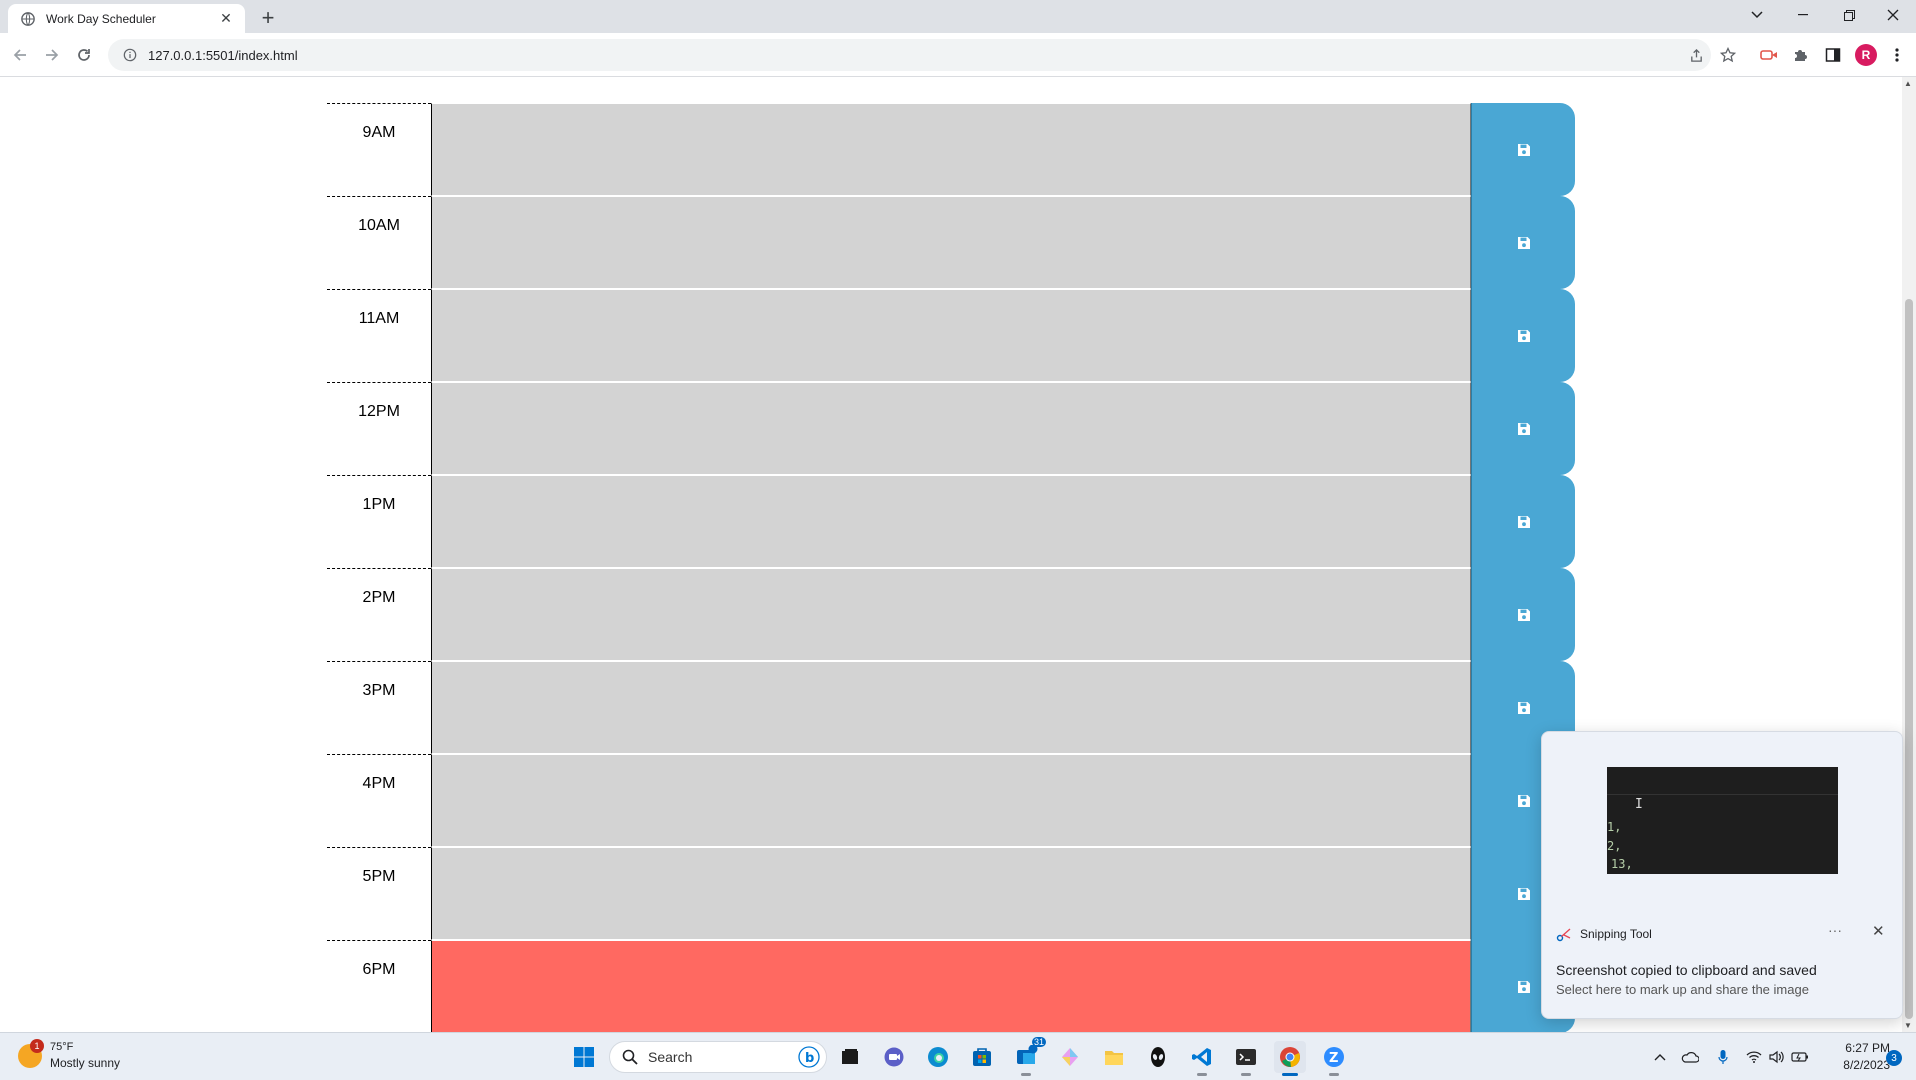  What do you see at coordinates (1908, 83) in the screenshot?
I see `scroll-up-arrow-icon: ▲` at bounding box center [1908, 83].